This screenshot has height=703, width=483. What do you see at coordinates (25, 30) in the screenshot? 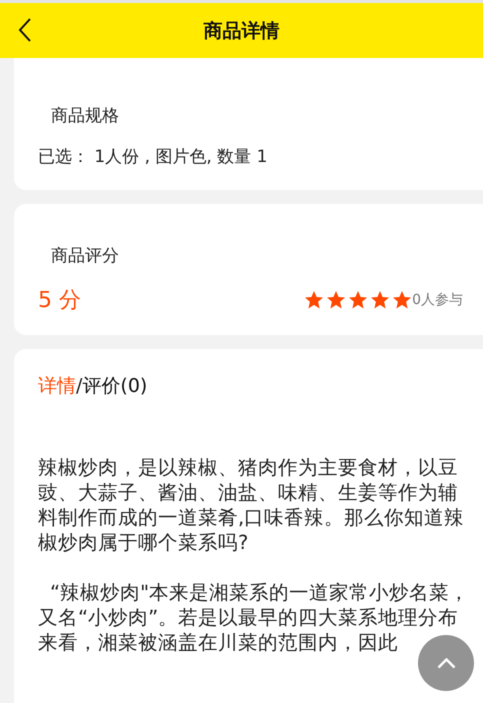
I see `back-icon` at bounding box center [25, 30].